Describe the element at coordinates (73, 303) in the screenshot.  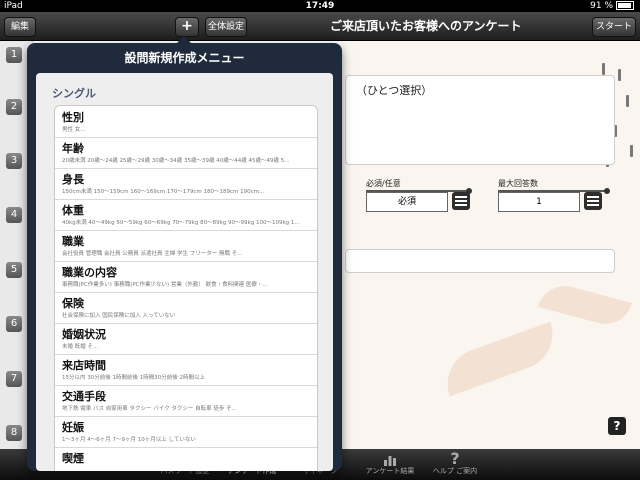
I see `item-title: 保険` at that location.